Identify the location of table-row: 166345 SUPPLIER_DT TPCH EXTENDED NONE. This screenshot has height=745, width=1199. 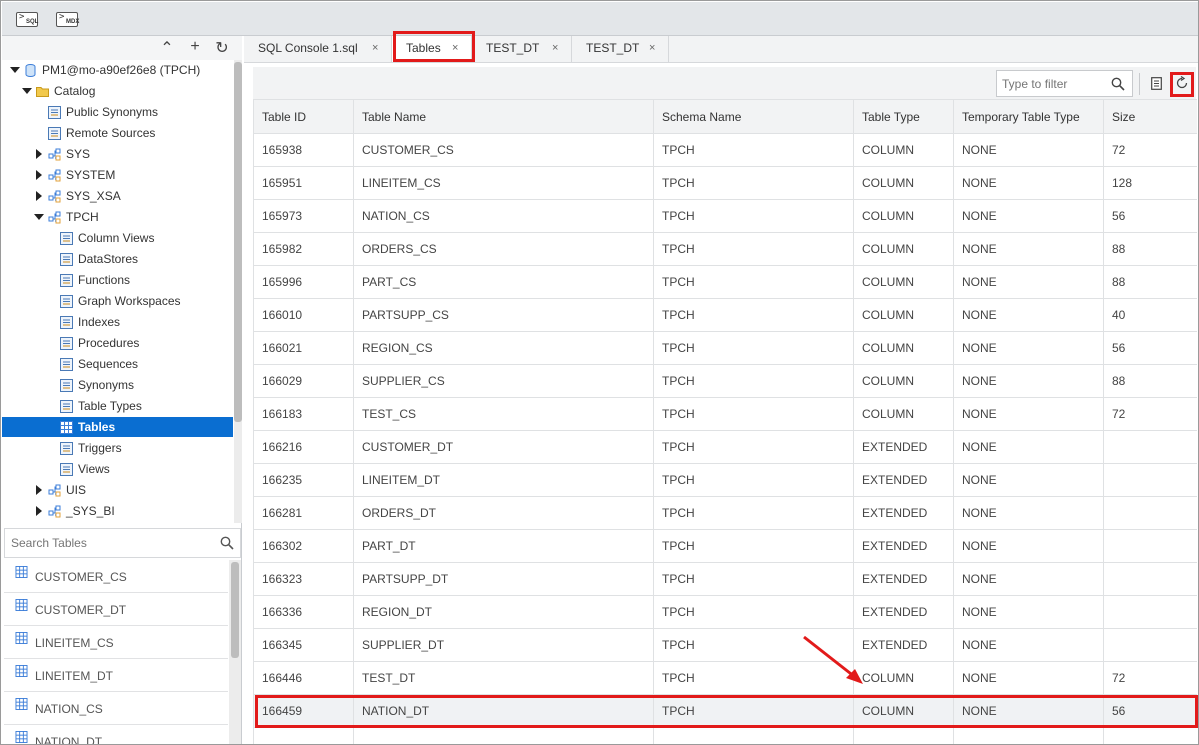
(725, 645).